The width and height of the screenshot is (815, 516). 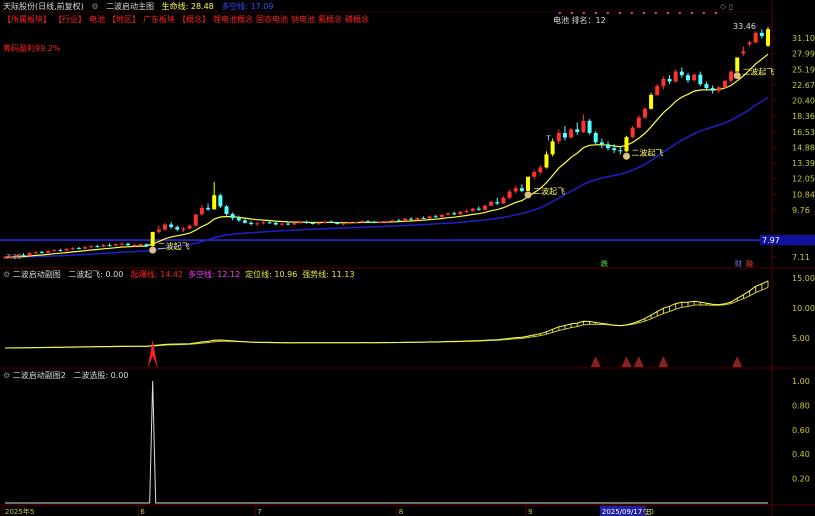 What do you see at coordinates (803, 101) in the screenshot?
I see `y-tick-label: 20.40` at bounding box center [803, 101].